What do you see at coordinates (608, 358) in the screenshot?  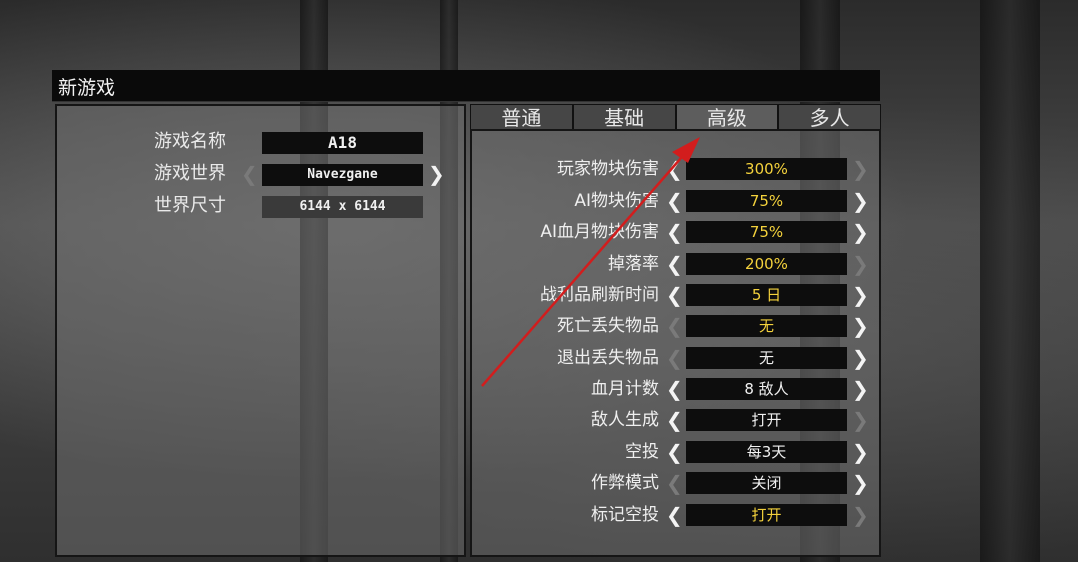 I see `setting-label: 退出丢失物品` at bounding box center [608, 358].